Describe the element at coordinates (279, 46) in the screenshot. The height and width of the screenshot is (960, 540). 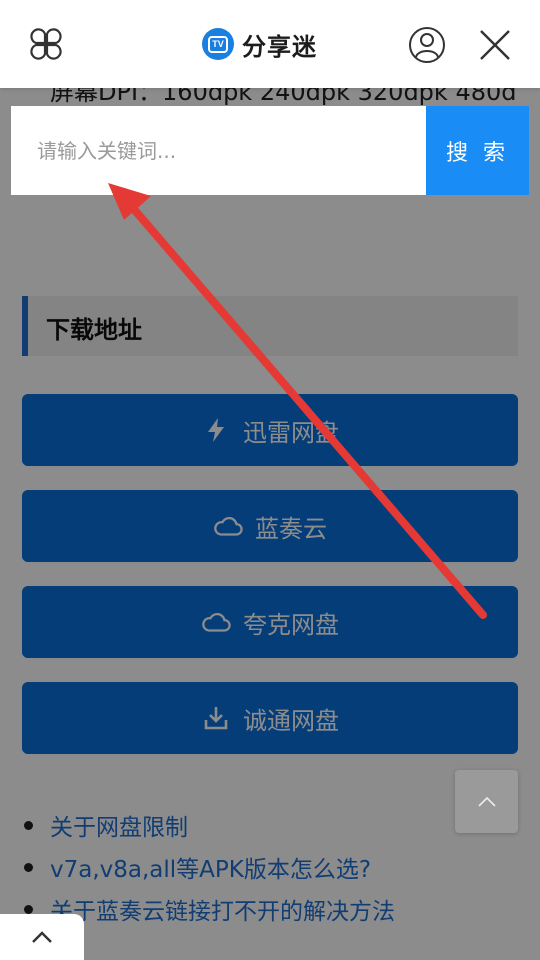
I see `site-name: 分享迷` at that location.